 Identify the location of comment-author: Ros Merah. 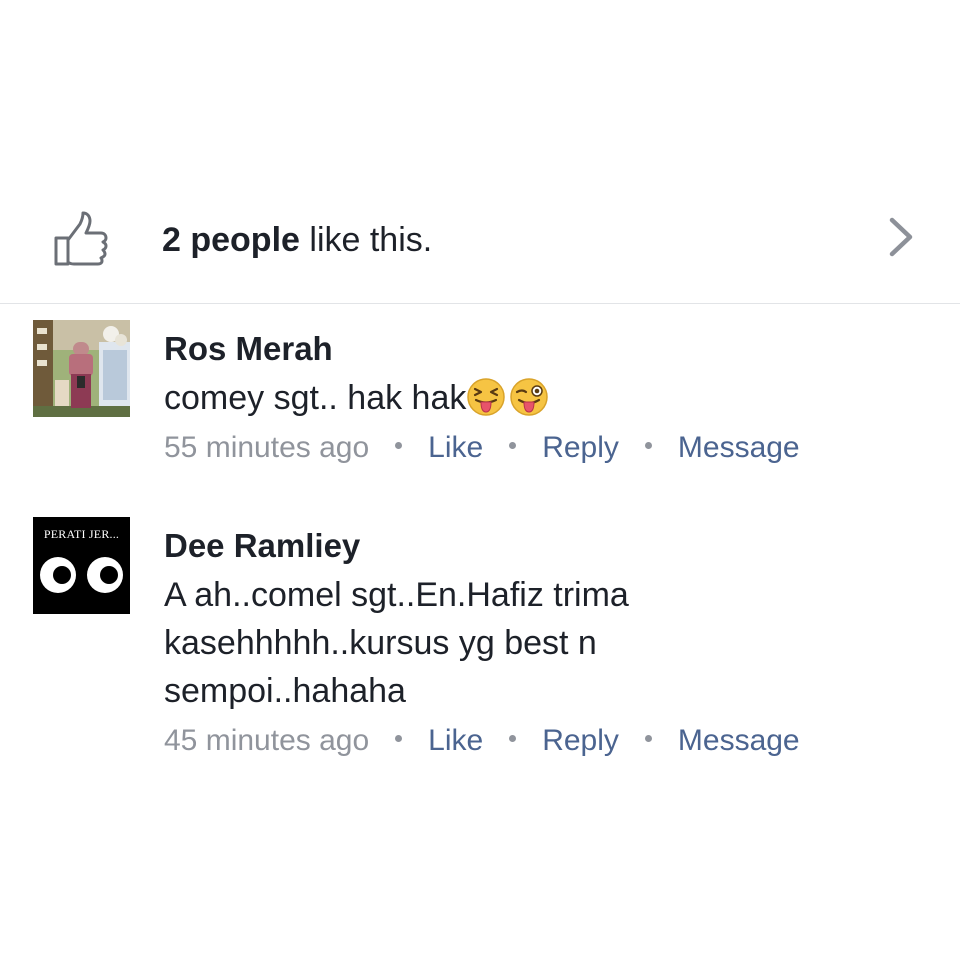
(534, 349).